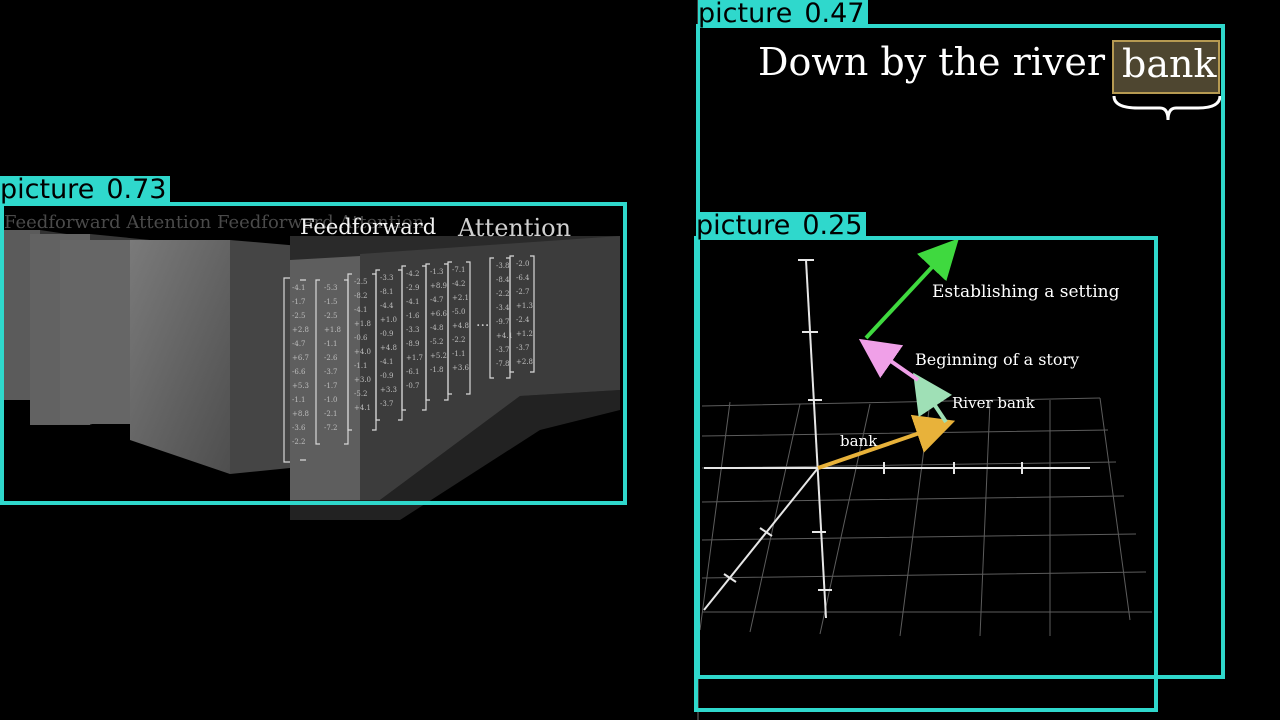 Image resolution: width=1280 pixels, height=720 pixels. What do you see at coordinates (834, 14) in the screenshot?
I see `detection-score: 0.47` at bounding box center [834, 14].